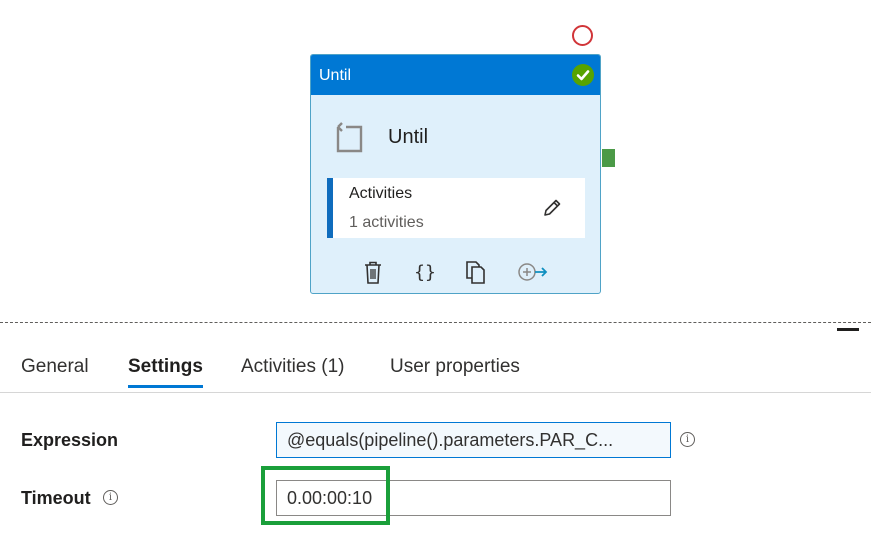  I want to click on loop-icon, so click(349, 137).